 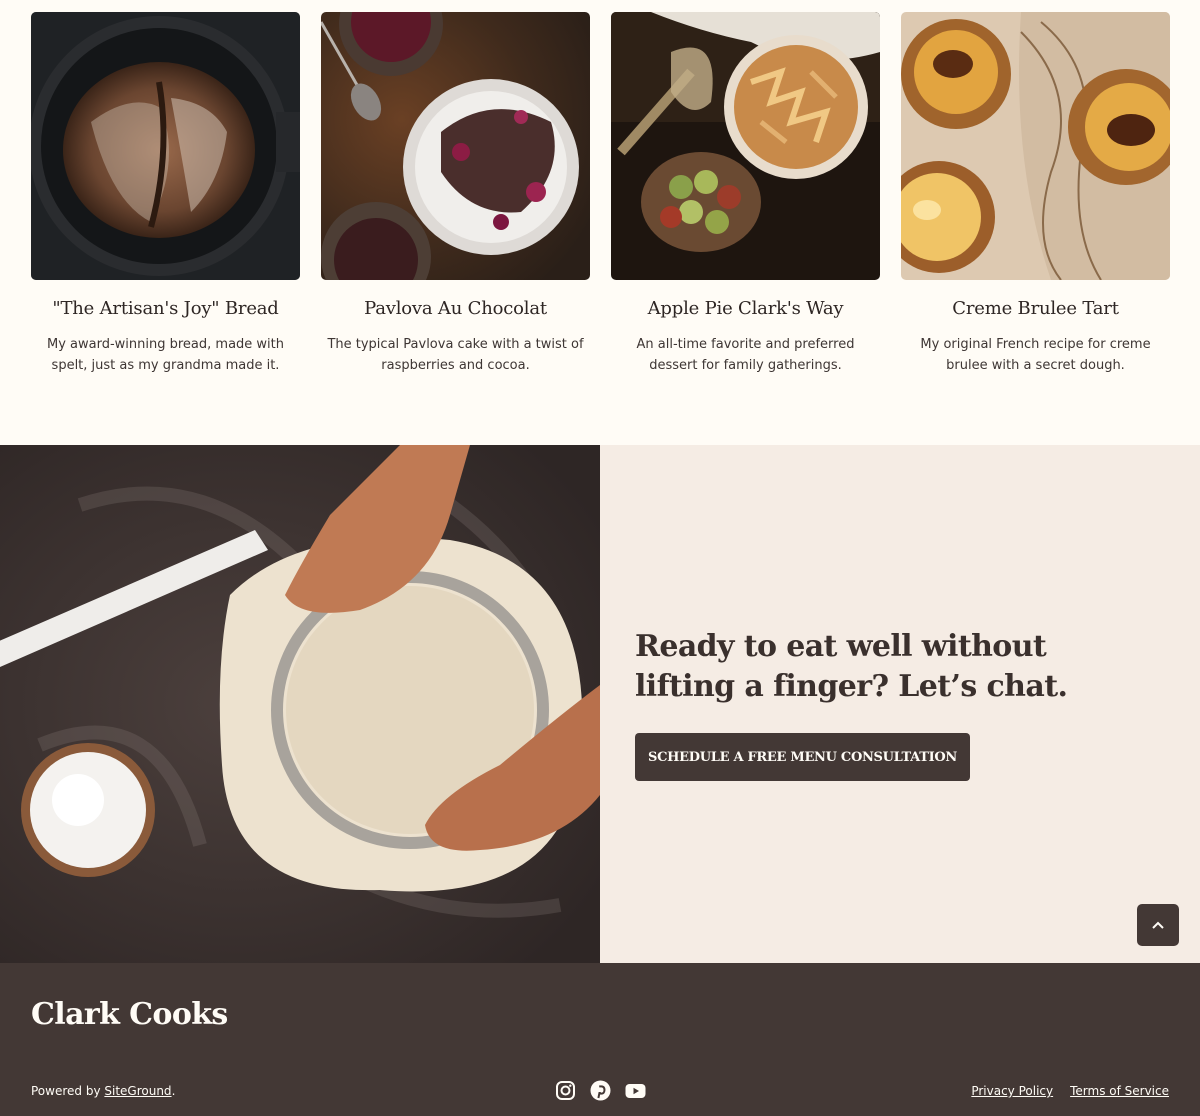 I want to click on back-to-top-button, so click(x=1158, y=925).